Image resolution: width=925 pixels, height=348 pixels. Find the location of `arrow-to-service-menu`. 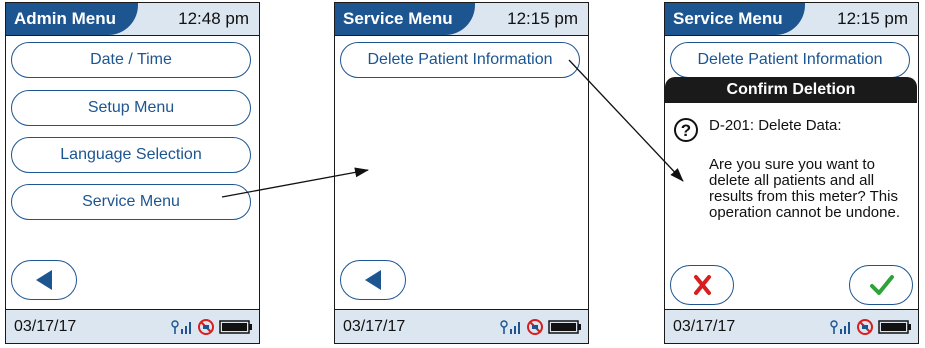

arrow-to-service-menu is located at coordinates (295, 182).